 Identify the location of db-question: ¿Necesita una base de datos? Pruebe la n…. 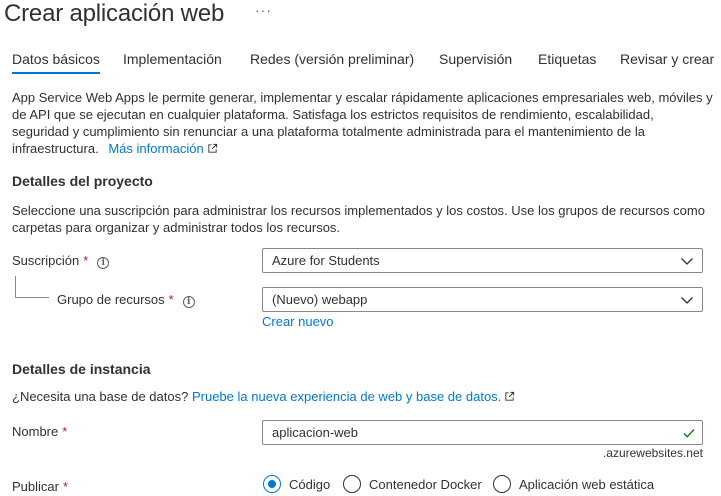
(263, 397).